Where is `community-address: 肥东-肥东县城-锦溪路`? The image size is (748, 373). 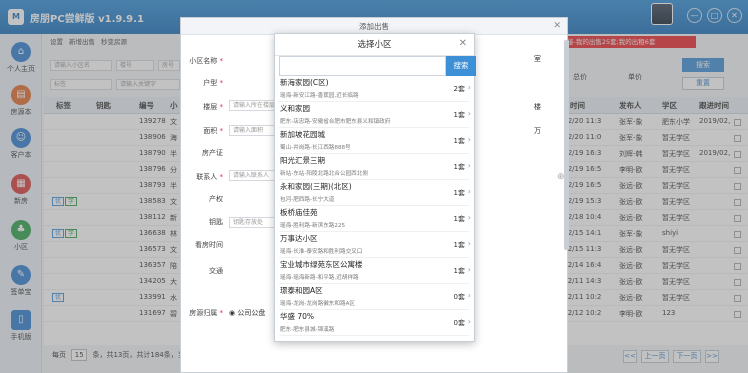
community-address: 肥东-肥东县城-锦溪路 is located at coordinates (307, 330).